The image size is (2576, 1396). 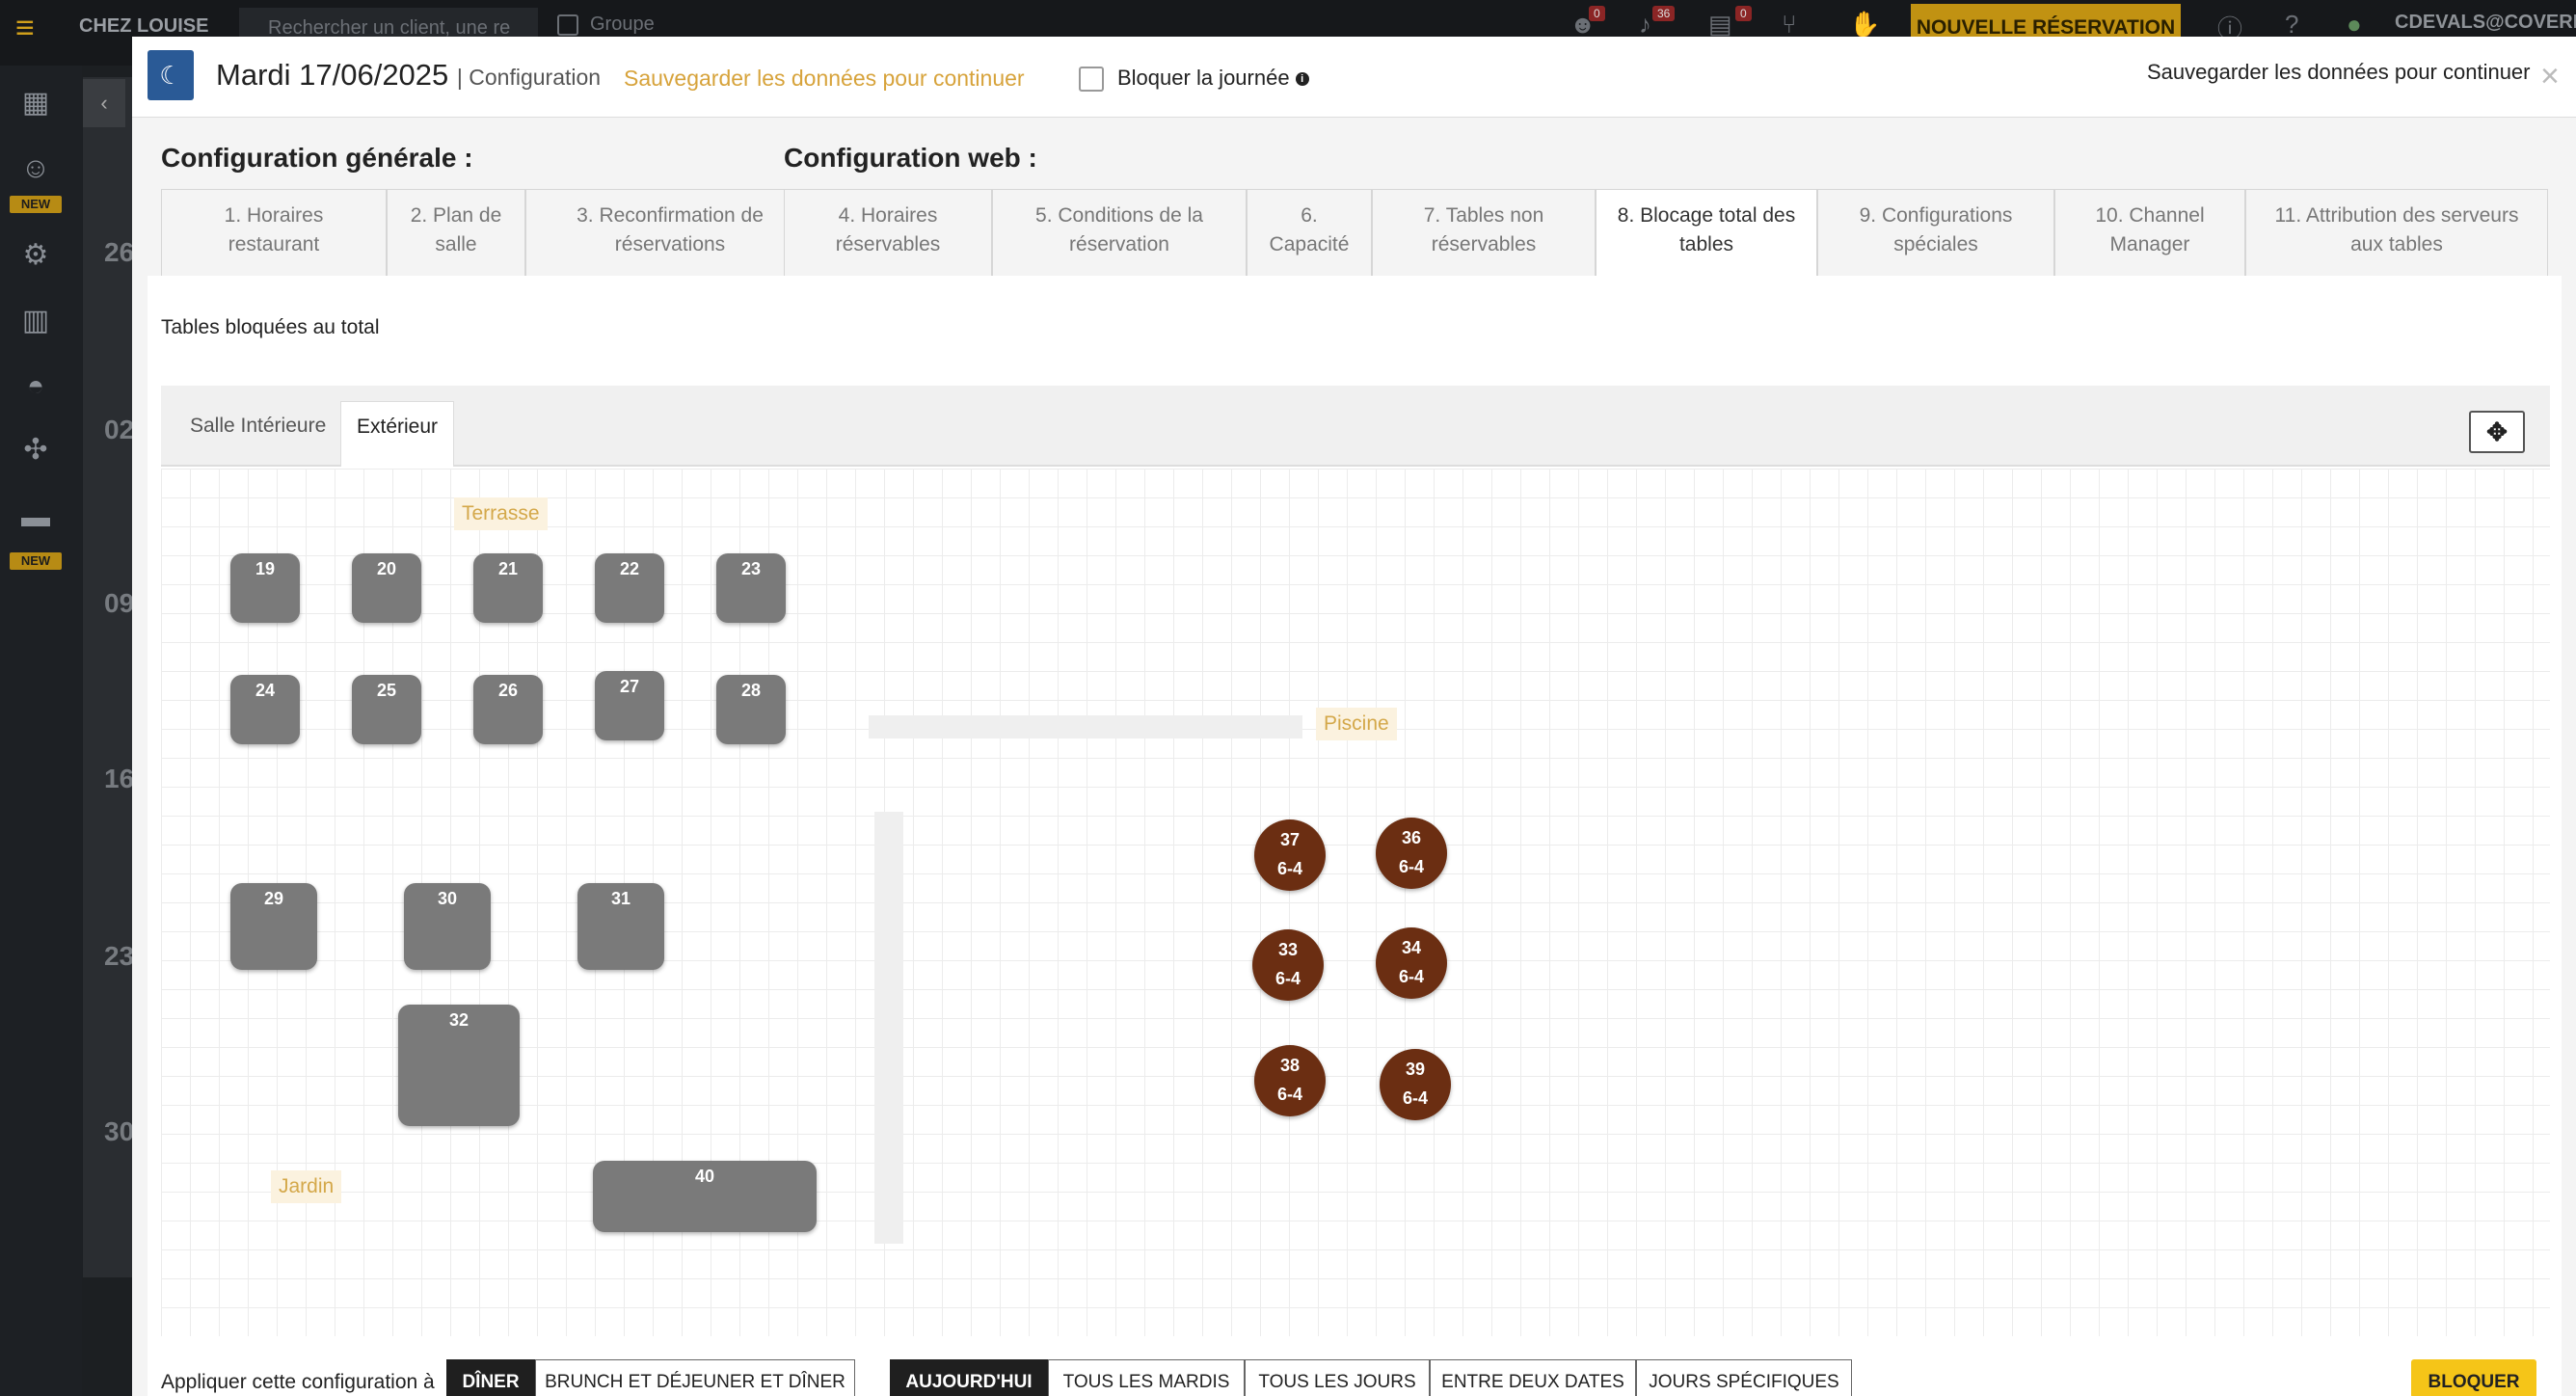 What do you see at coordinates (1356, 724) in the screenshot?
I see `zone-label-piscine: Piscine` at bounding box center [1356, 724].